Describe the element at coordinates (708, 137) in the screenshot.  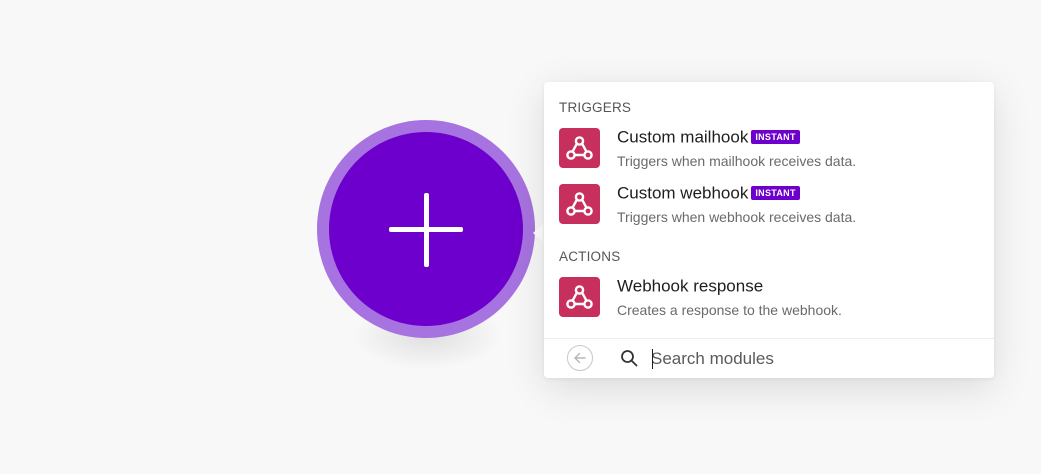
I see `module-title: Custom mailhook INSTANT` at that location.